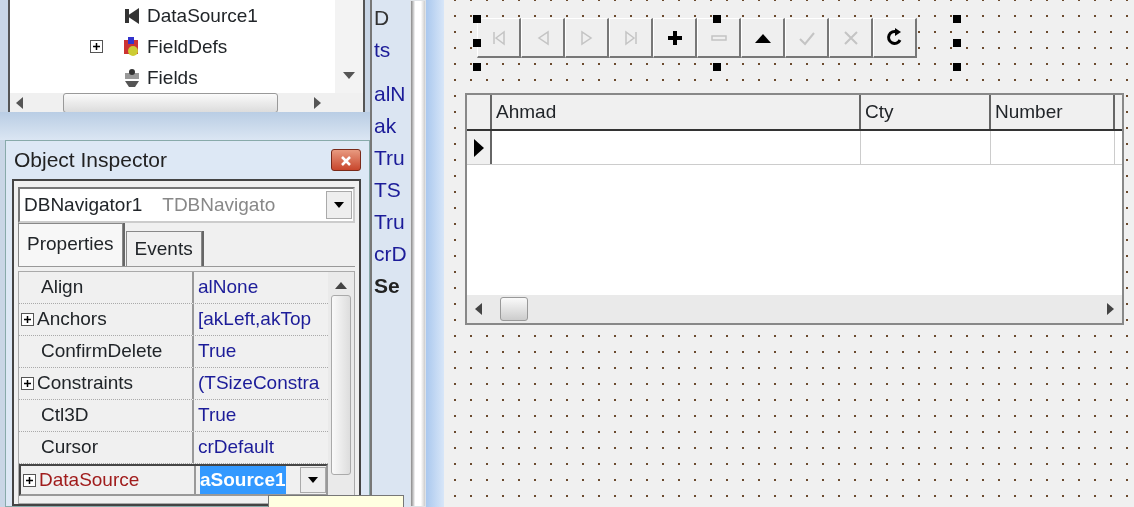  I want to click on property-value: (TSizeConstra, so click(259, 383).